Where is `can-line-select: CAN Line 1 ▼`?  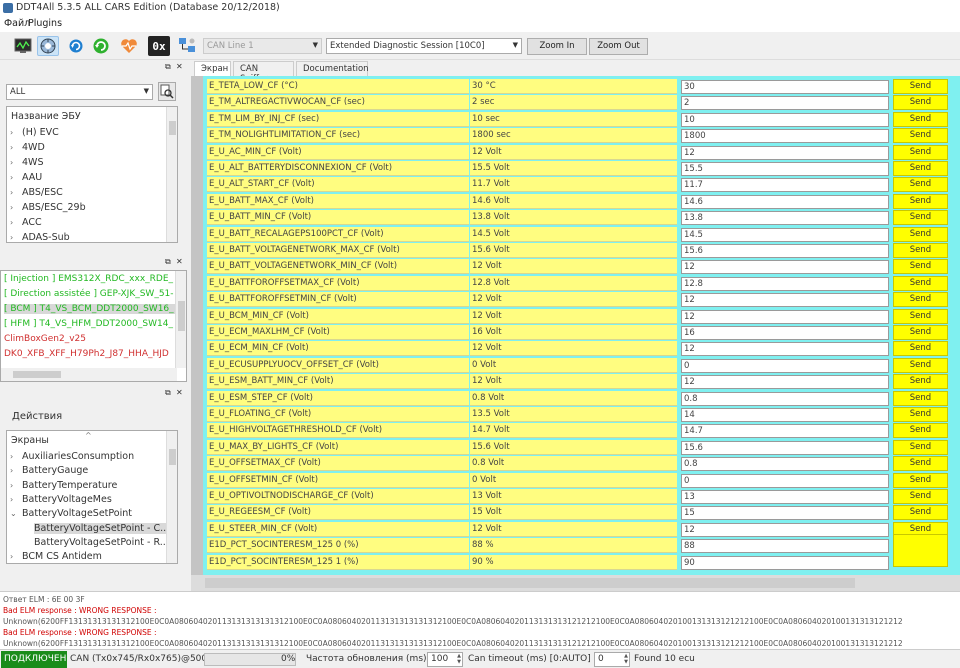
can-line-select: CAN Line 1 ▼ is located at coordinates (262, 46).